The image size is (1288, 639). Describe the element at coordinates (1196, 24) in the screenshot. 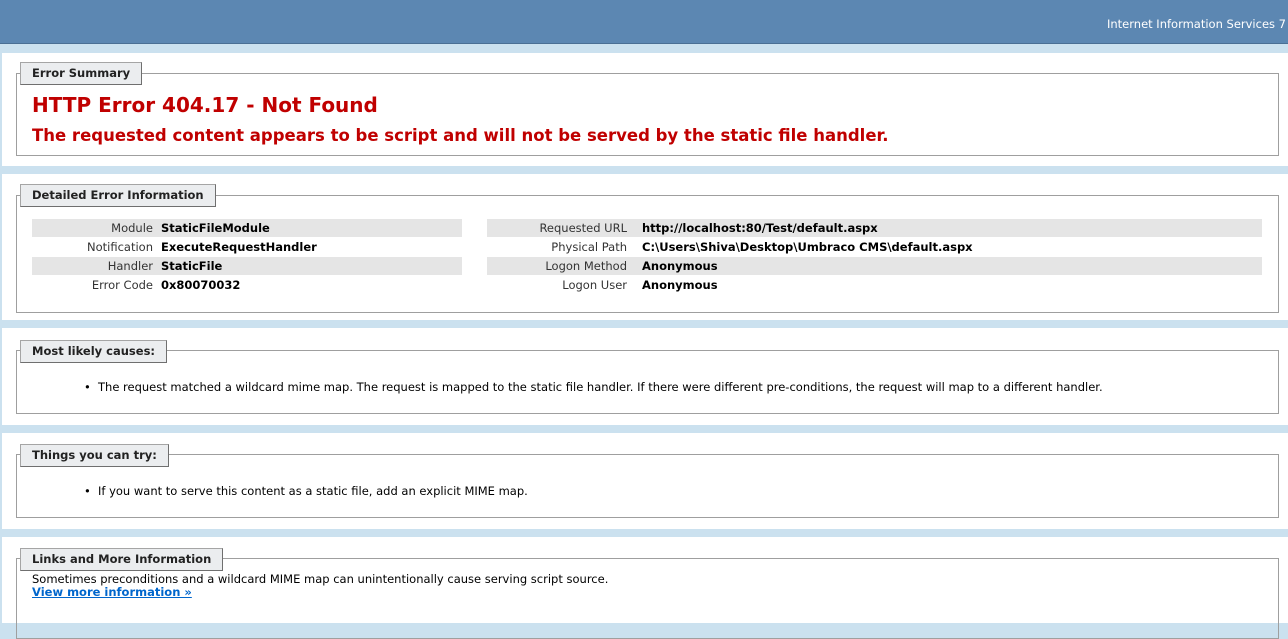

I see `header-title: Internet Information Services 7` at that location.